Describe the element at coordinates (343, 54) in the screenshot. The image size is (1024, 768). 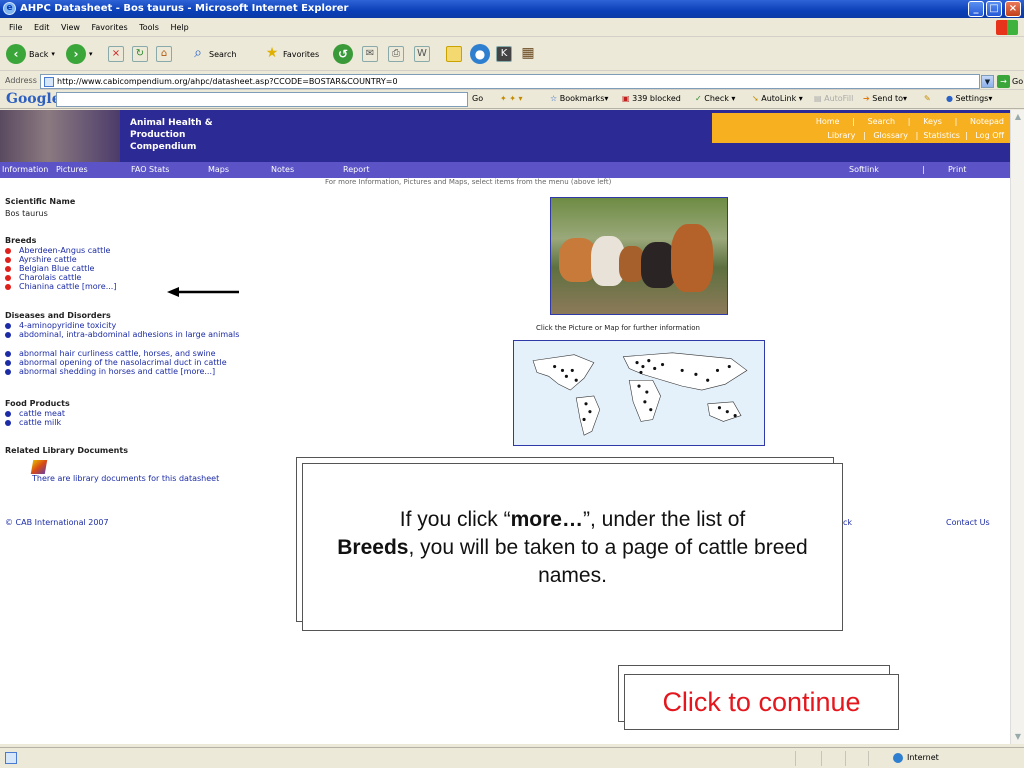
I see `history-icon: ↺` at that location.